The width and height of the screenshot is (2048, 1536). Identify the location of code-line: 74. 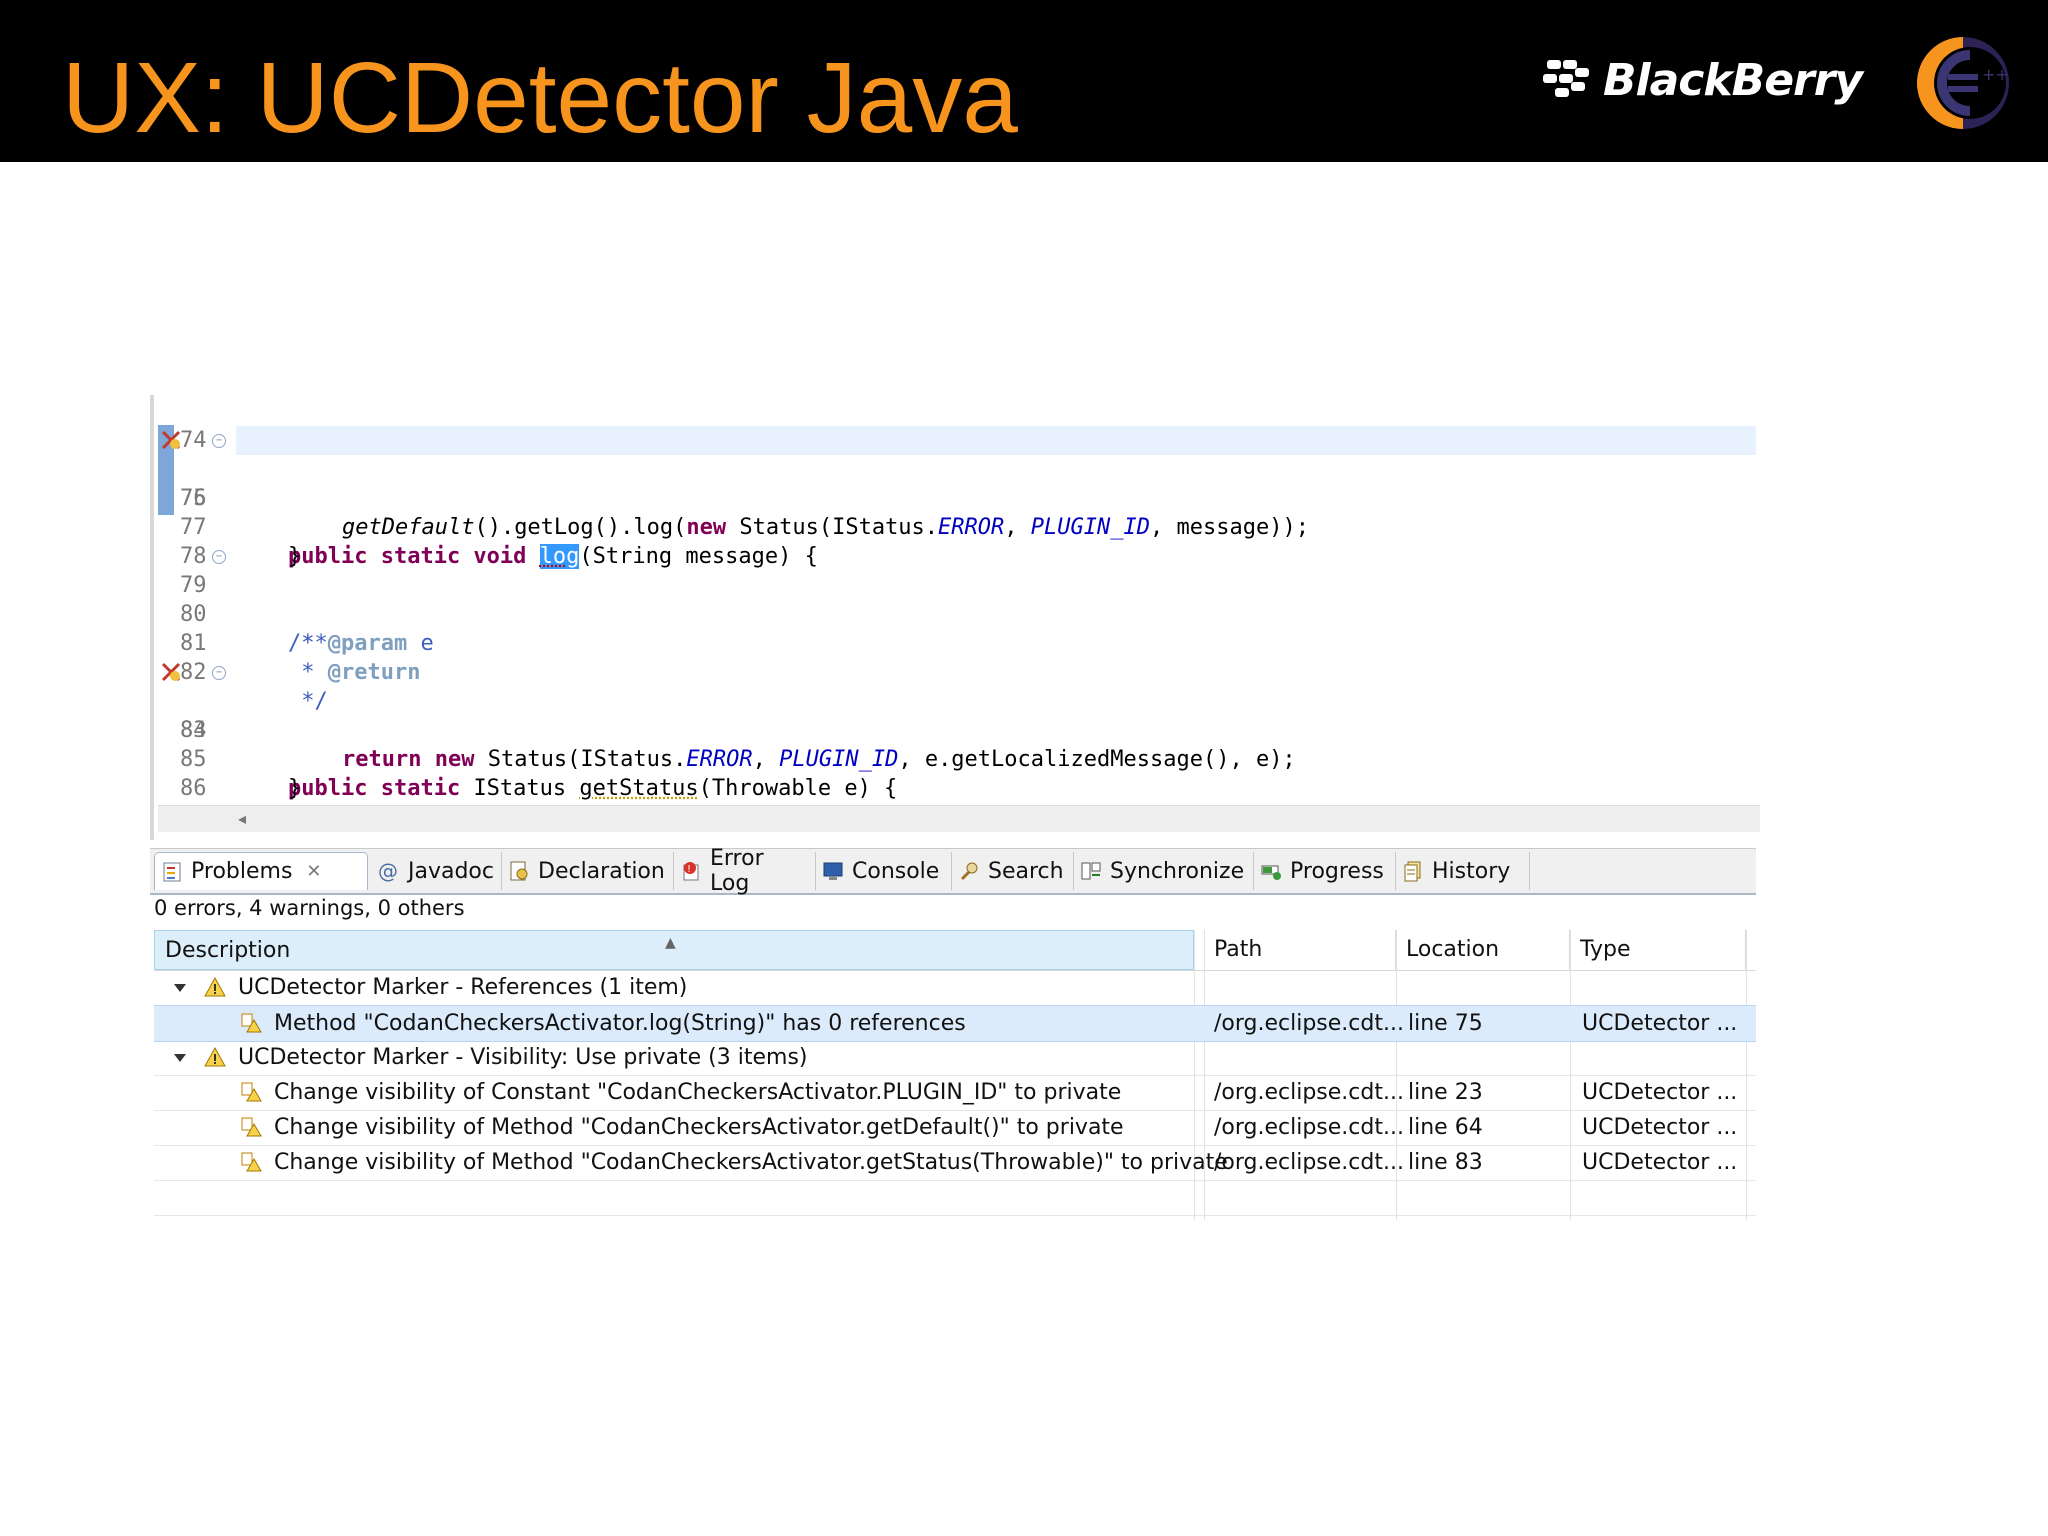
(193, 440).